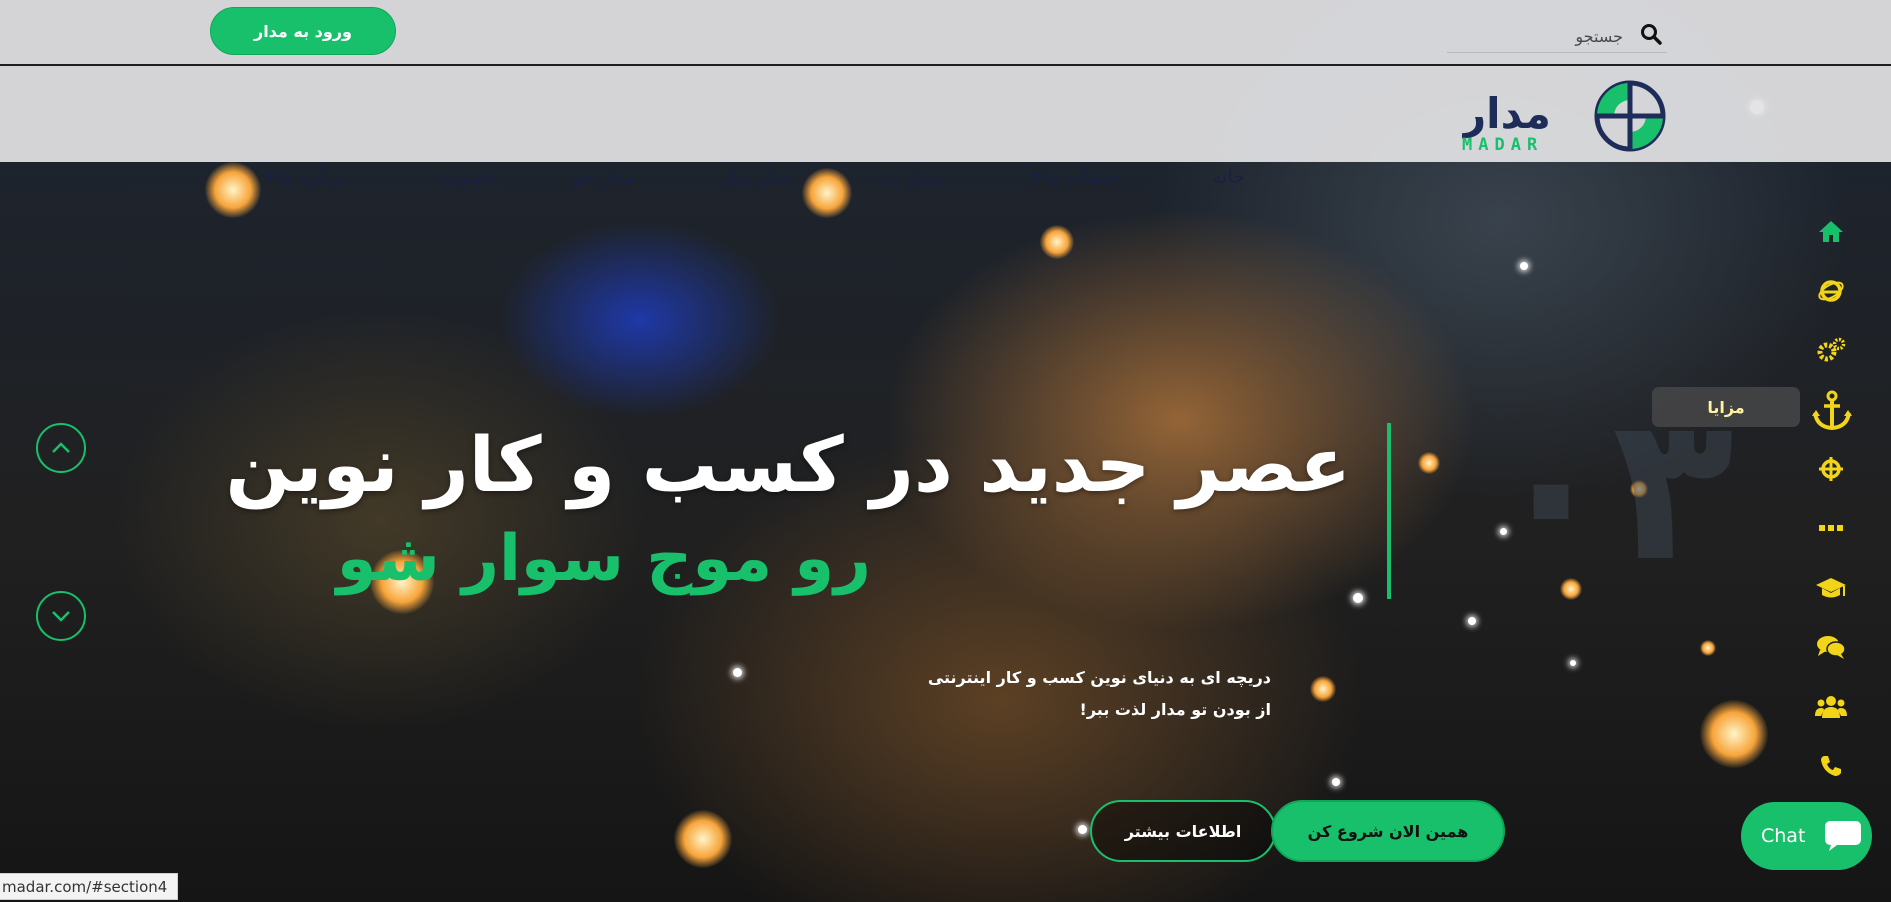  I want to click on hero-subheadline: رو موج سوار شو, so click(603, 559).